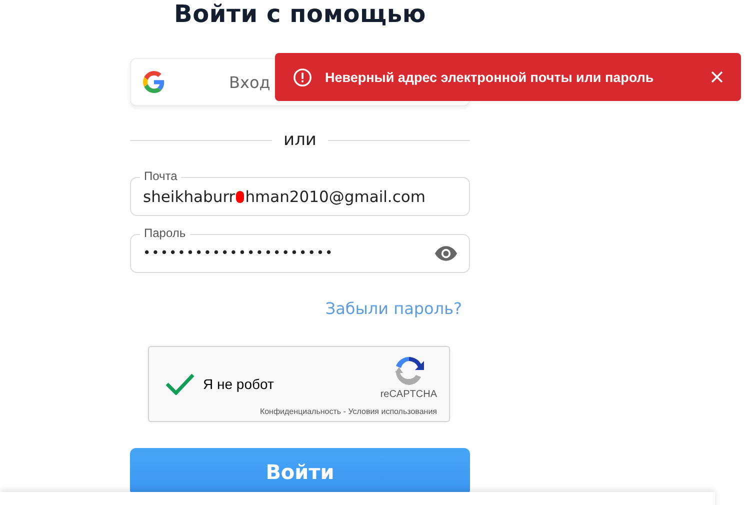 The image size is (756, 505). I want to click on recaptcha-brand: reCAPTCHA, so click(408, 394).